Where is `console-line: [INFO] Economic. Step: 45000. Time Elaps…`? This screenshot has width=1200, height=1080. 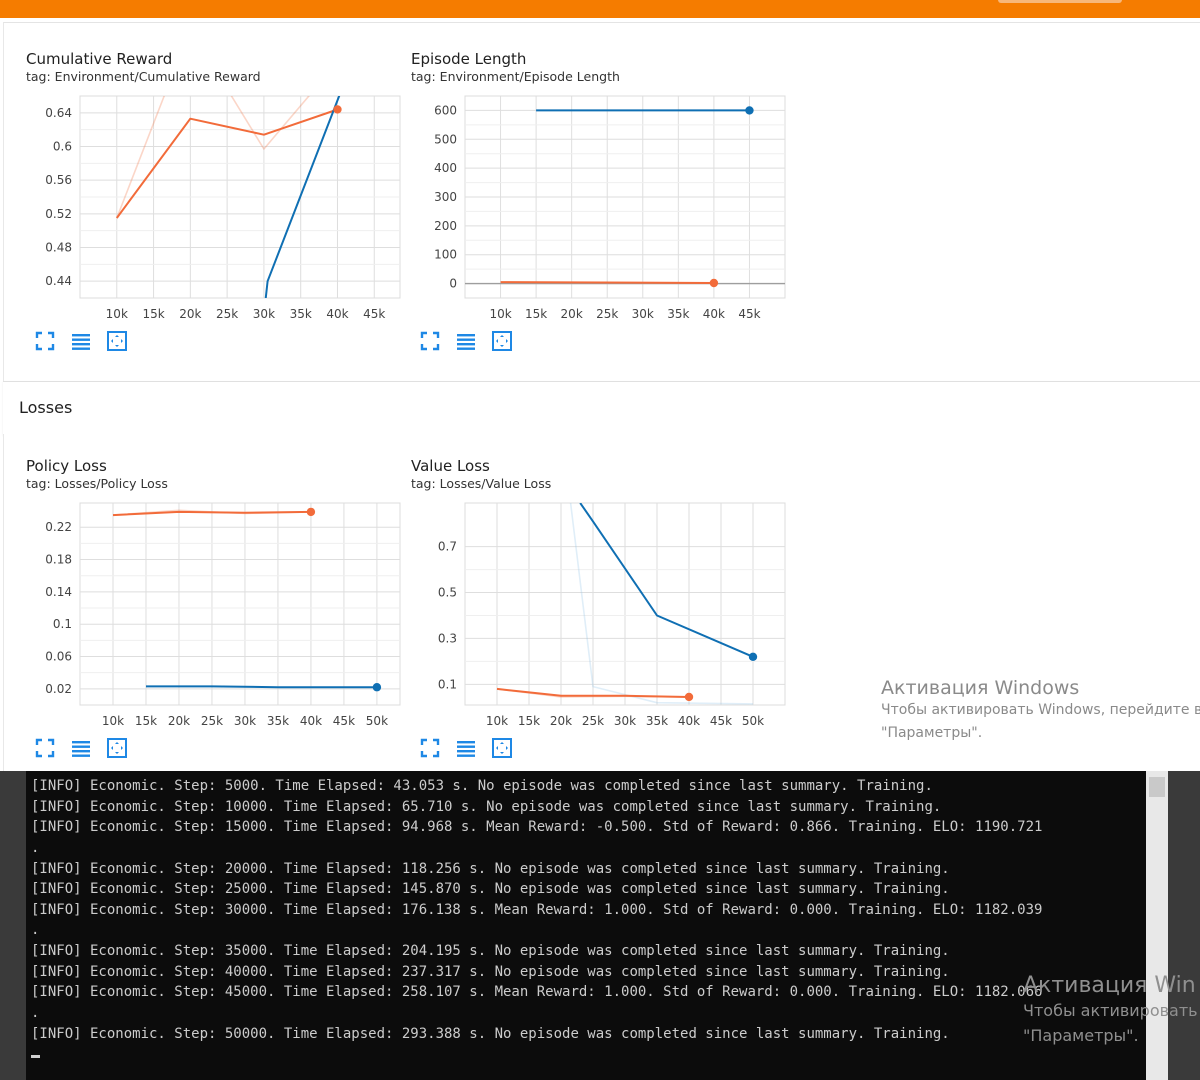
console-line: [INFO] Economic. Step: 45000. Time Elaps… is located at coordinates (537, 992).